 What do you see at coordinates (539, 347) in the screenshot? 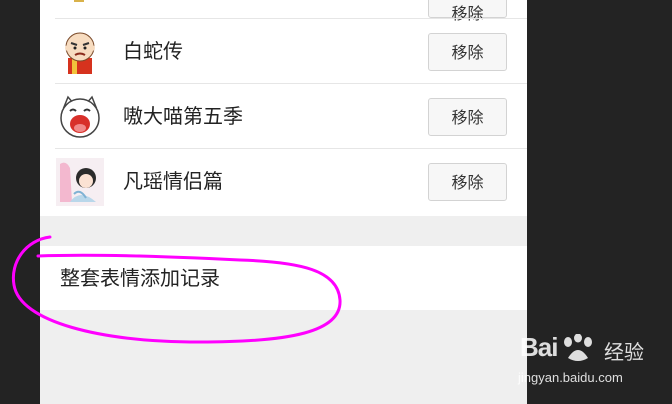
I see `watermark-brand: Bai` at bounding box center [539, 347].